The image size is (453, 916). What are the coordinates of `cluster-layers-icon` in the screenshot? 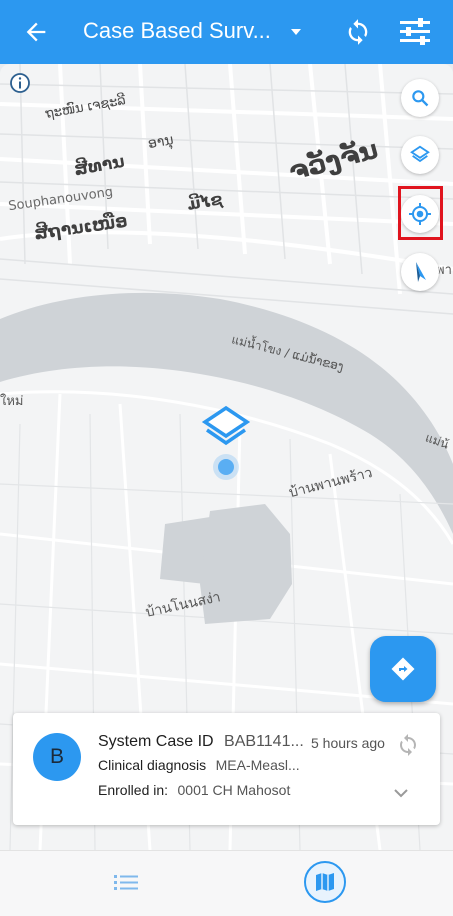 It's located at (226, 427).